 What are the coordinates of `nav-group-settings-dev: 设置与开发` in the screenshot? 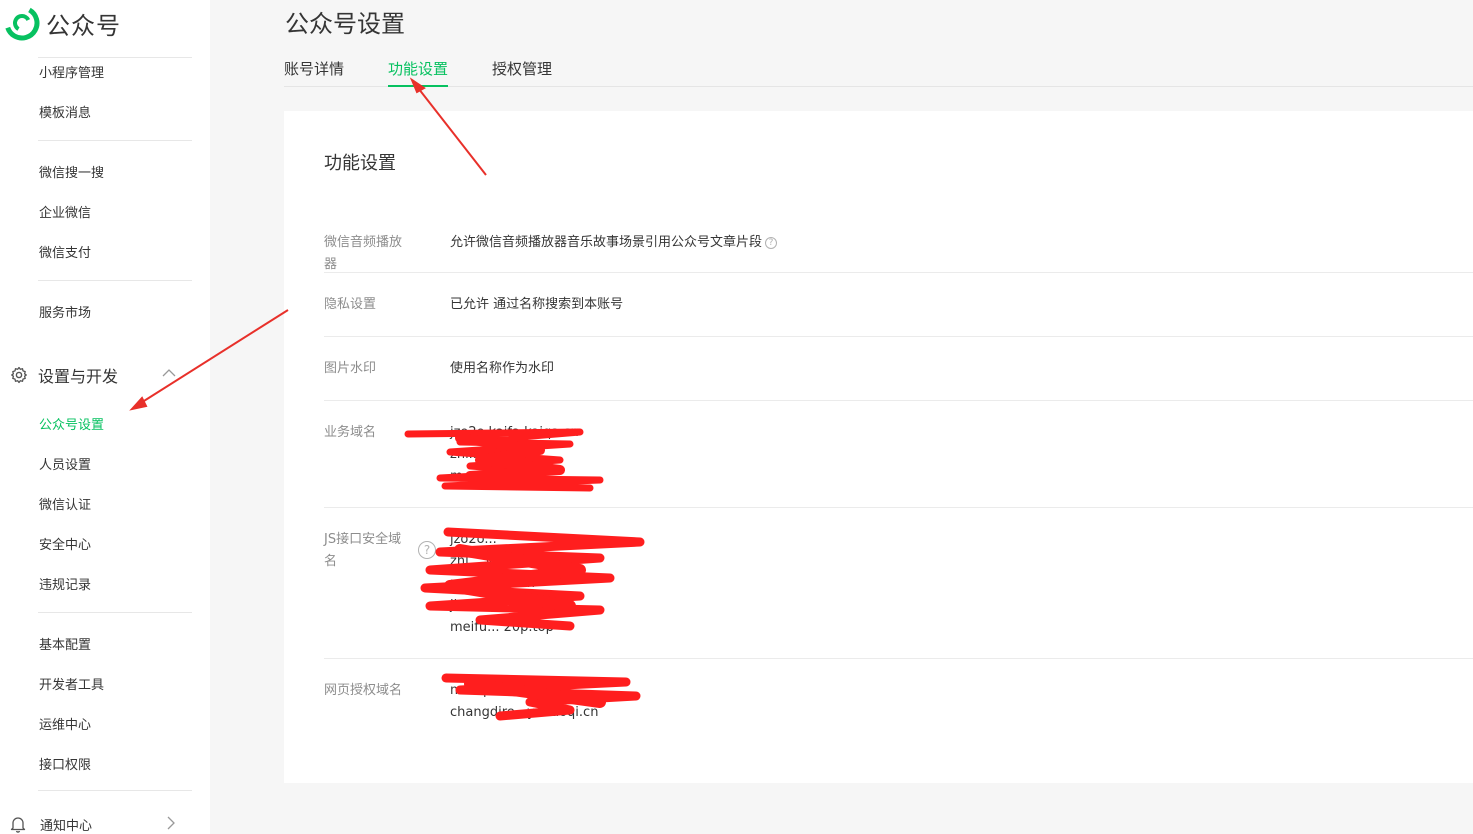 It's located at (95, 375).